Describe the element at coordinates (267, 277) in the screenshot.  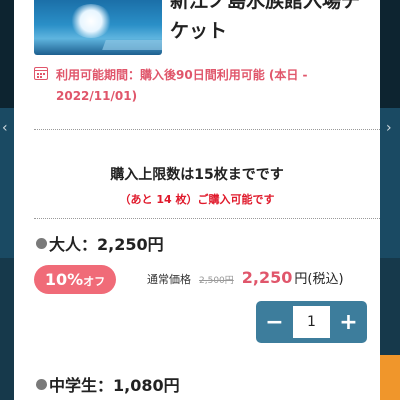
I see `sale-price: 2,250` at that location.